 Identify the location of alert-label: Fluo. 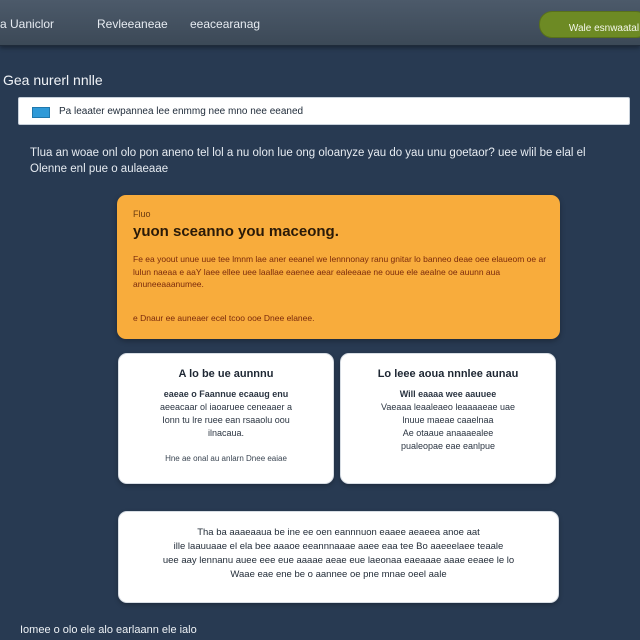
(142, 214).